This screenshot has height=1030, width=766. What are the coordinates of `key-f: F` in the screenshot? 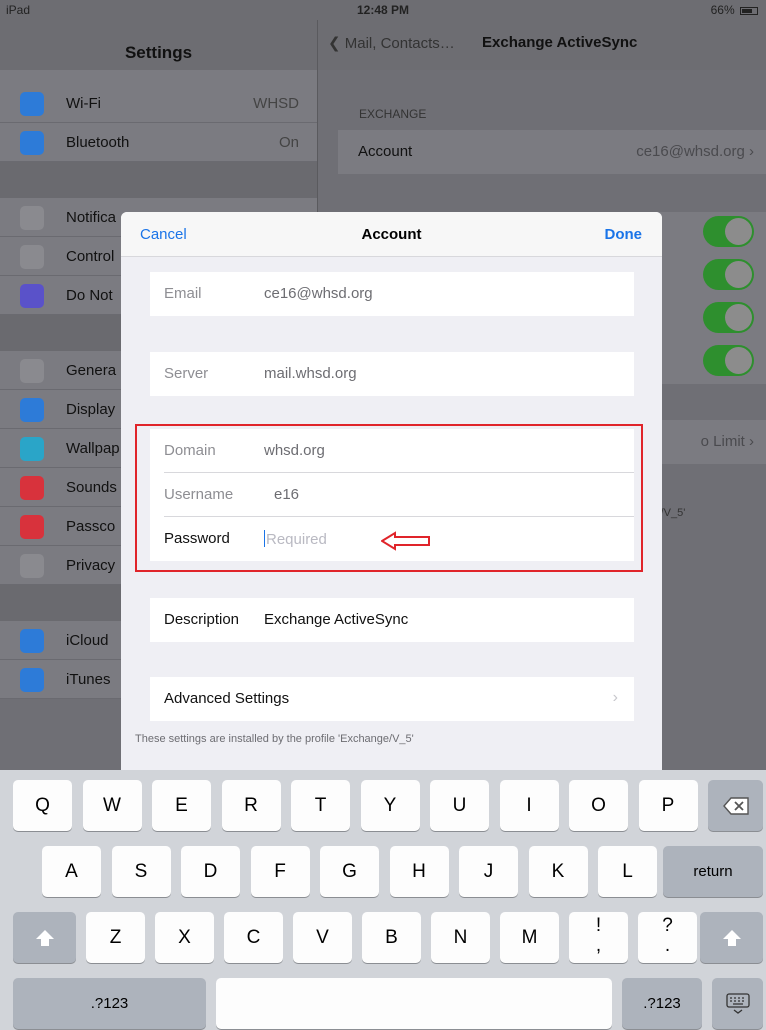 It's located at (280, 871).